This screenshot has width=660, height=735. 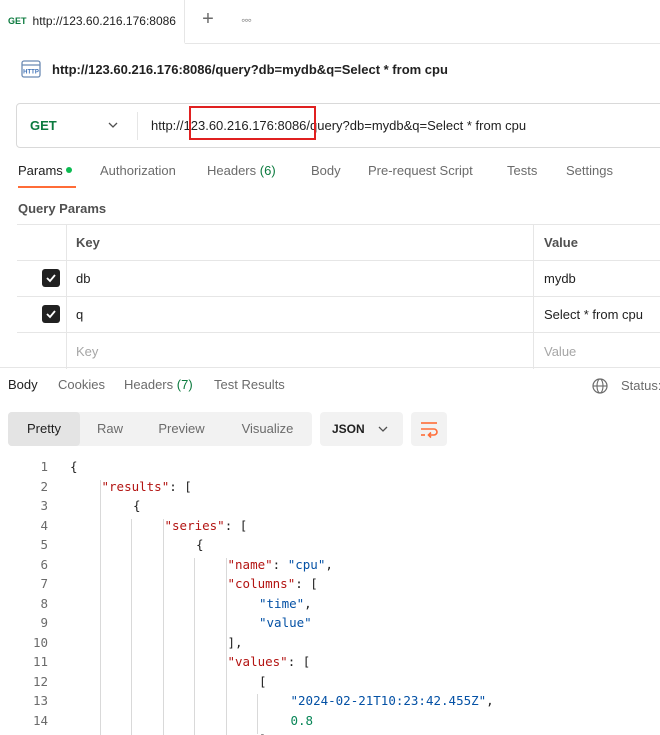 What do you see at coordinates (306, 564) in the screenshot?
I see `code-token: "cpu"` at bounding box center [306, 564].